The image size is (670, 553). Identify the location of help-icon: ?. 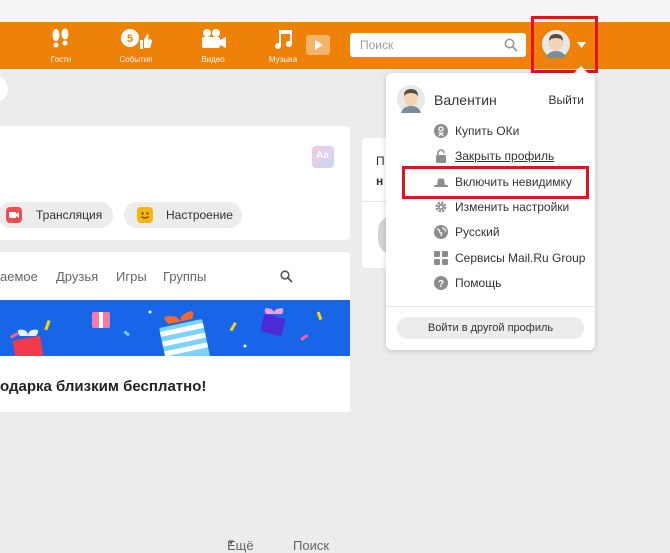
(441, 283).